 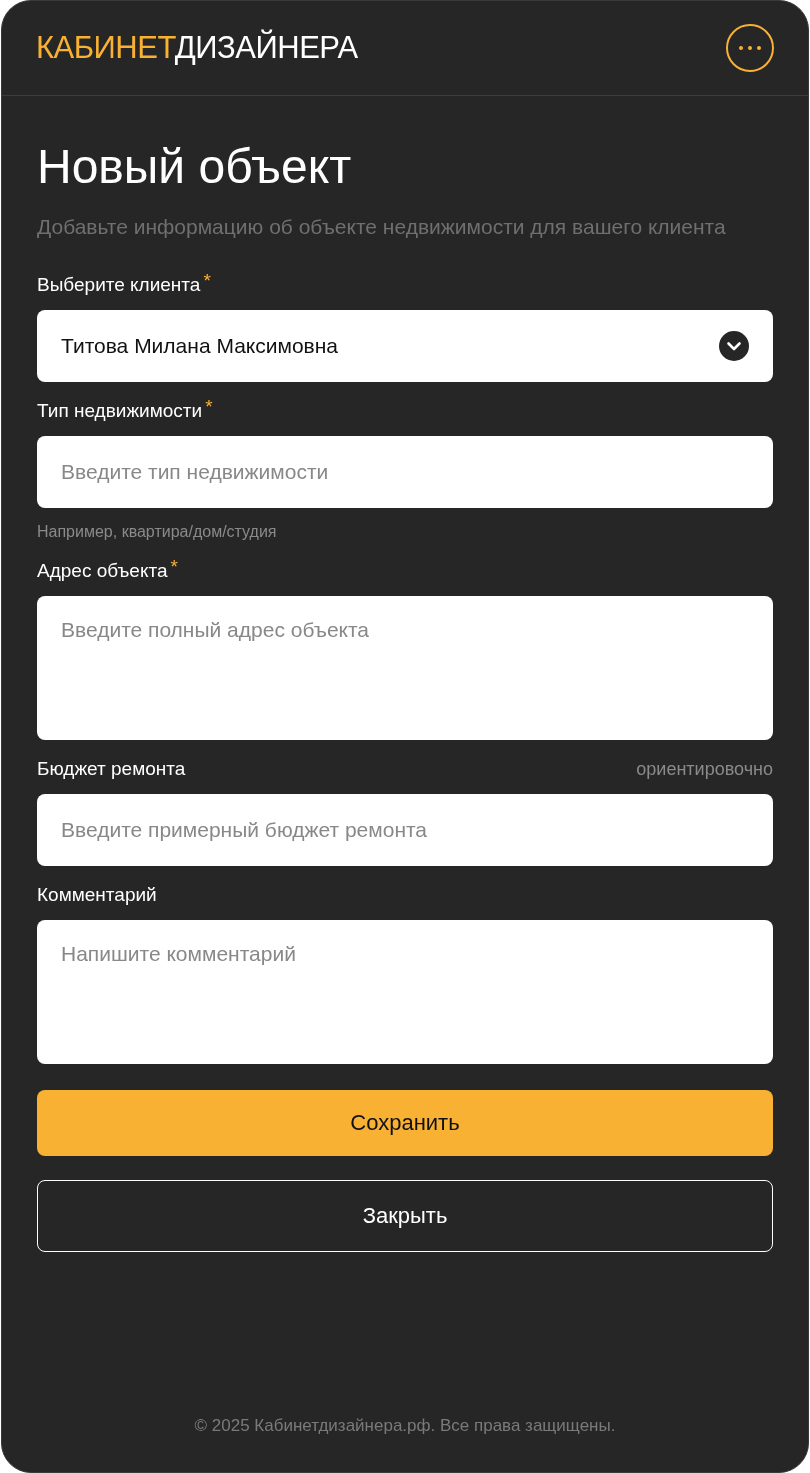 I want to click on field-hint: Например, квартира/дом/студия, so click(x=157, y=532).